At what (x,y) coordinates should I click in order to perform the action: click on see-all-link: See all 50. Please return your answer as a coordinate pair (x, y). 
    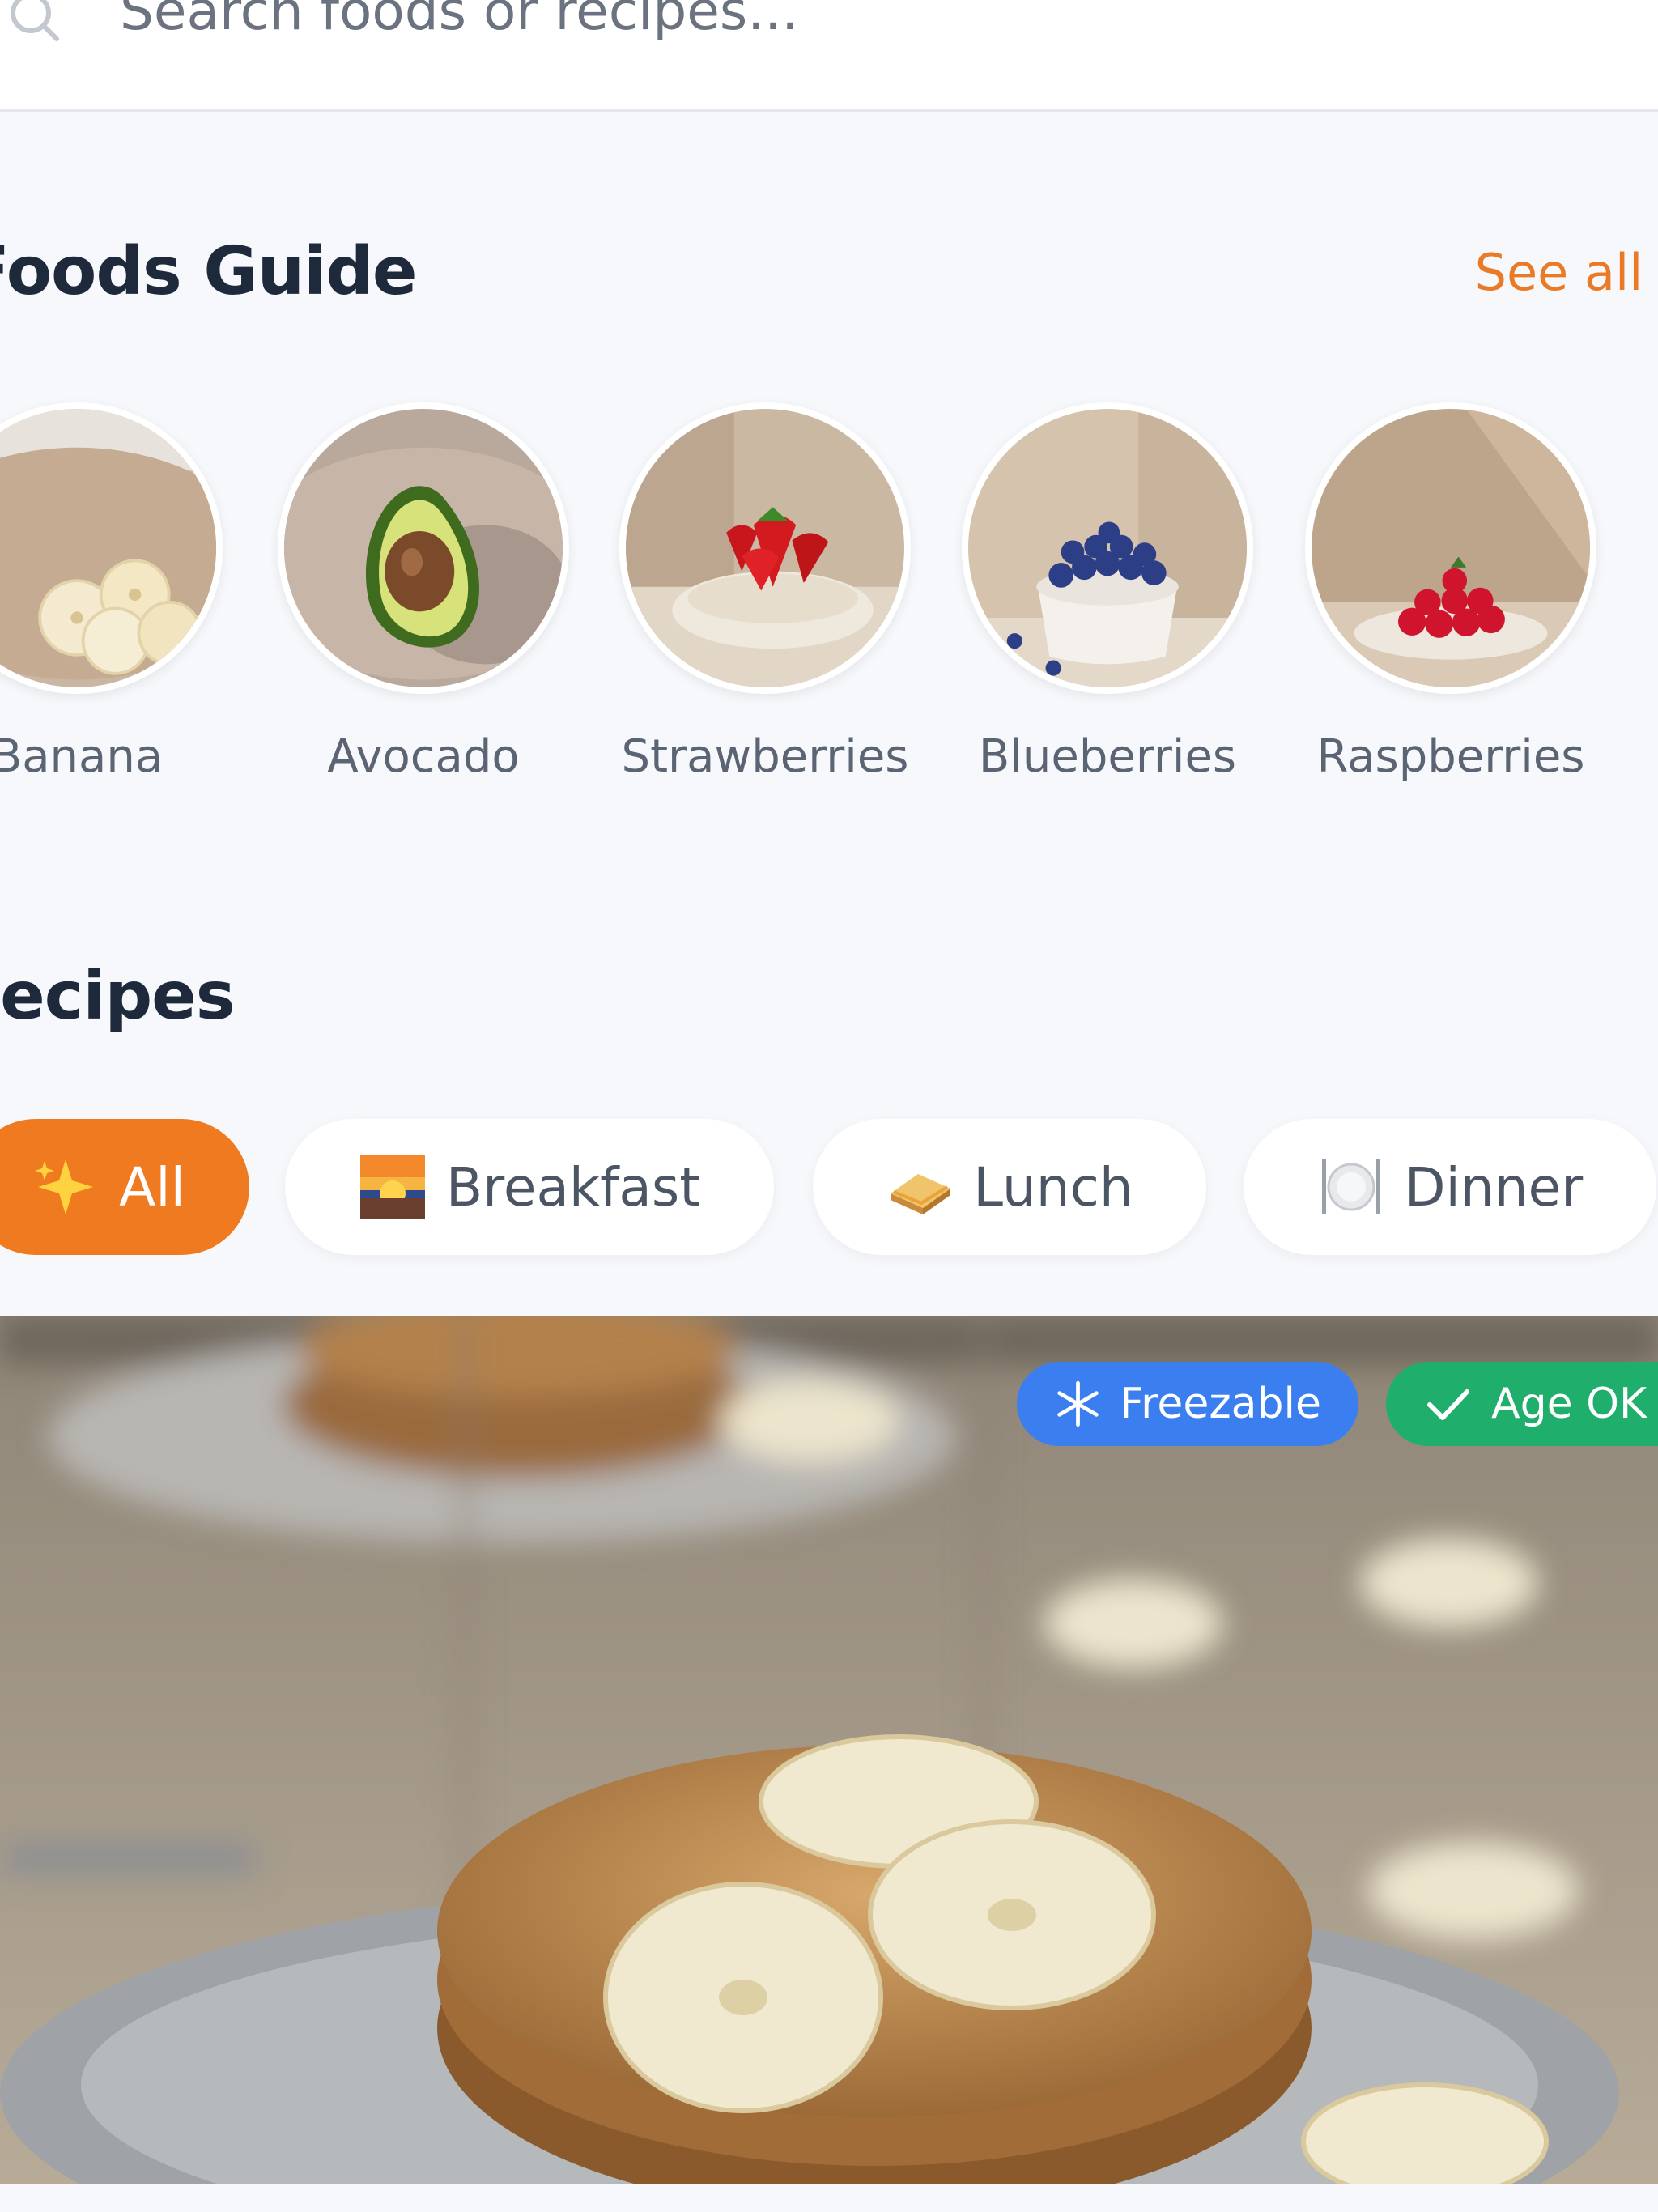
    Looking at the image, I should click on (1566, 272).